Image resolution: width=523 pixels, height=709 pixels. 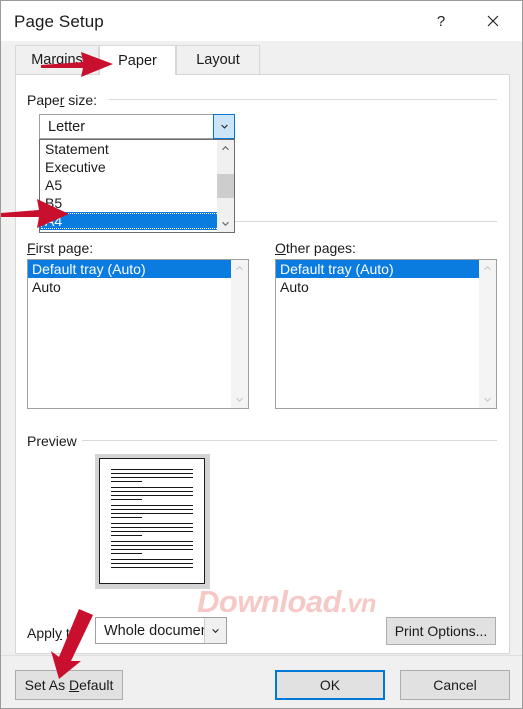 What do you see at coordinates (138, 269) in the screenshot?
I see `first-page-item-default-tray: Default tray (Auto)` at bounding box center [138, 269].